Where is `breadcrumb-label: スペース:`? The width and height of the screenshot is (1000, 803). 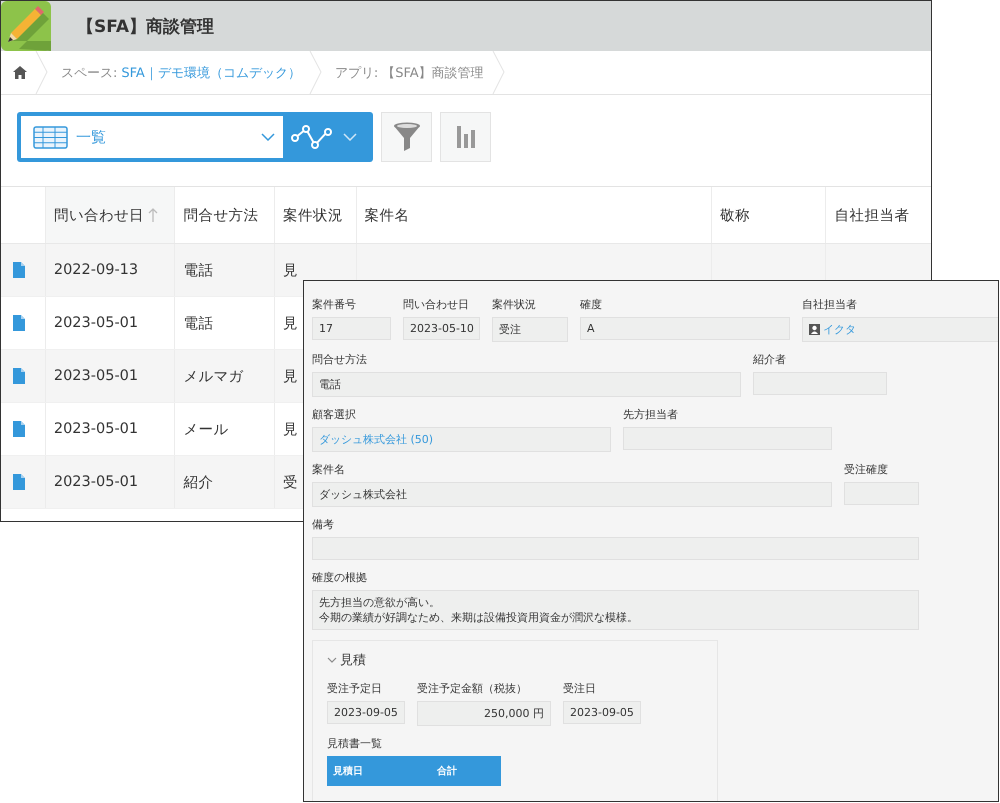 breadcrumb-label: スペース: is located at coordinates (89, 73).